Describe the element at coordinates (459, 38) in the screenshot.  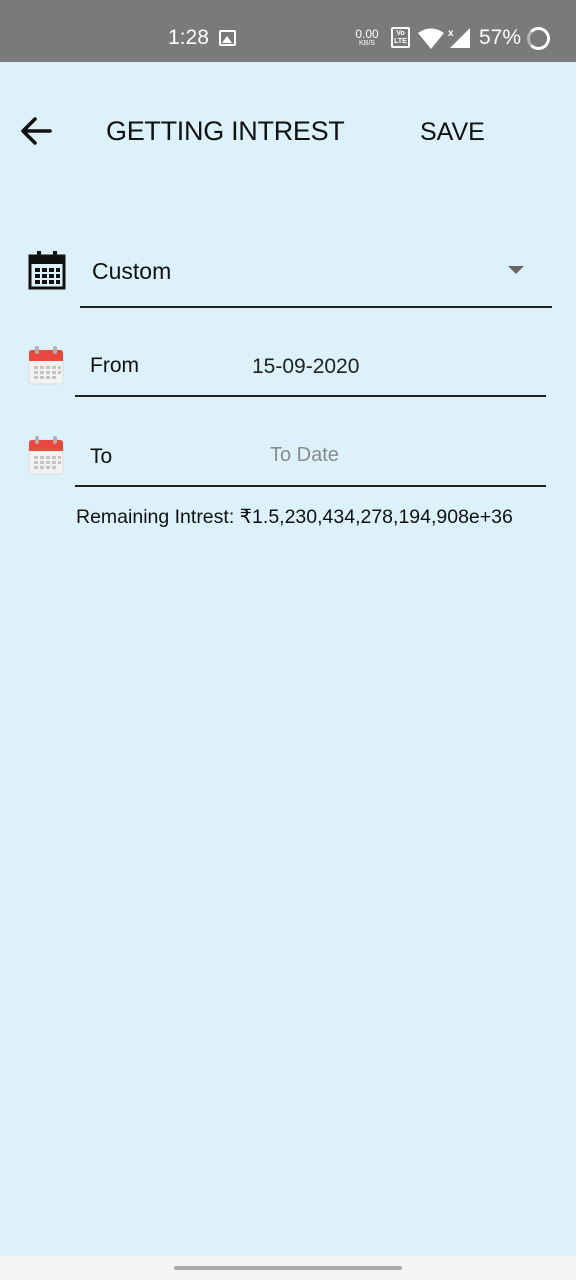
I see `signal-icon: x` at that location.